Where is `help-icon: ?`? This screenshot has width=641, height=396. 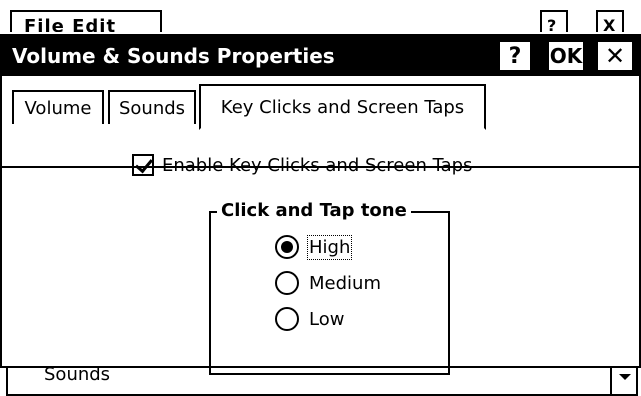 help-icon: ? is located at coordinates (515, 56).